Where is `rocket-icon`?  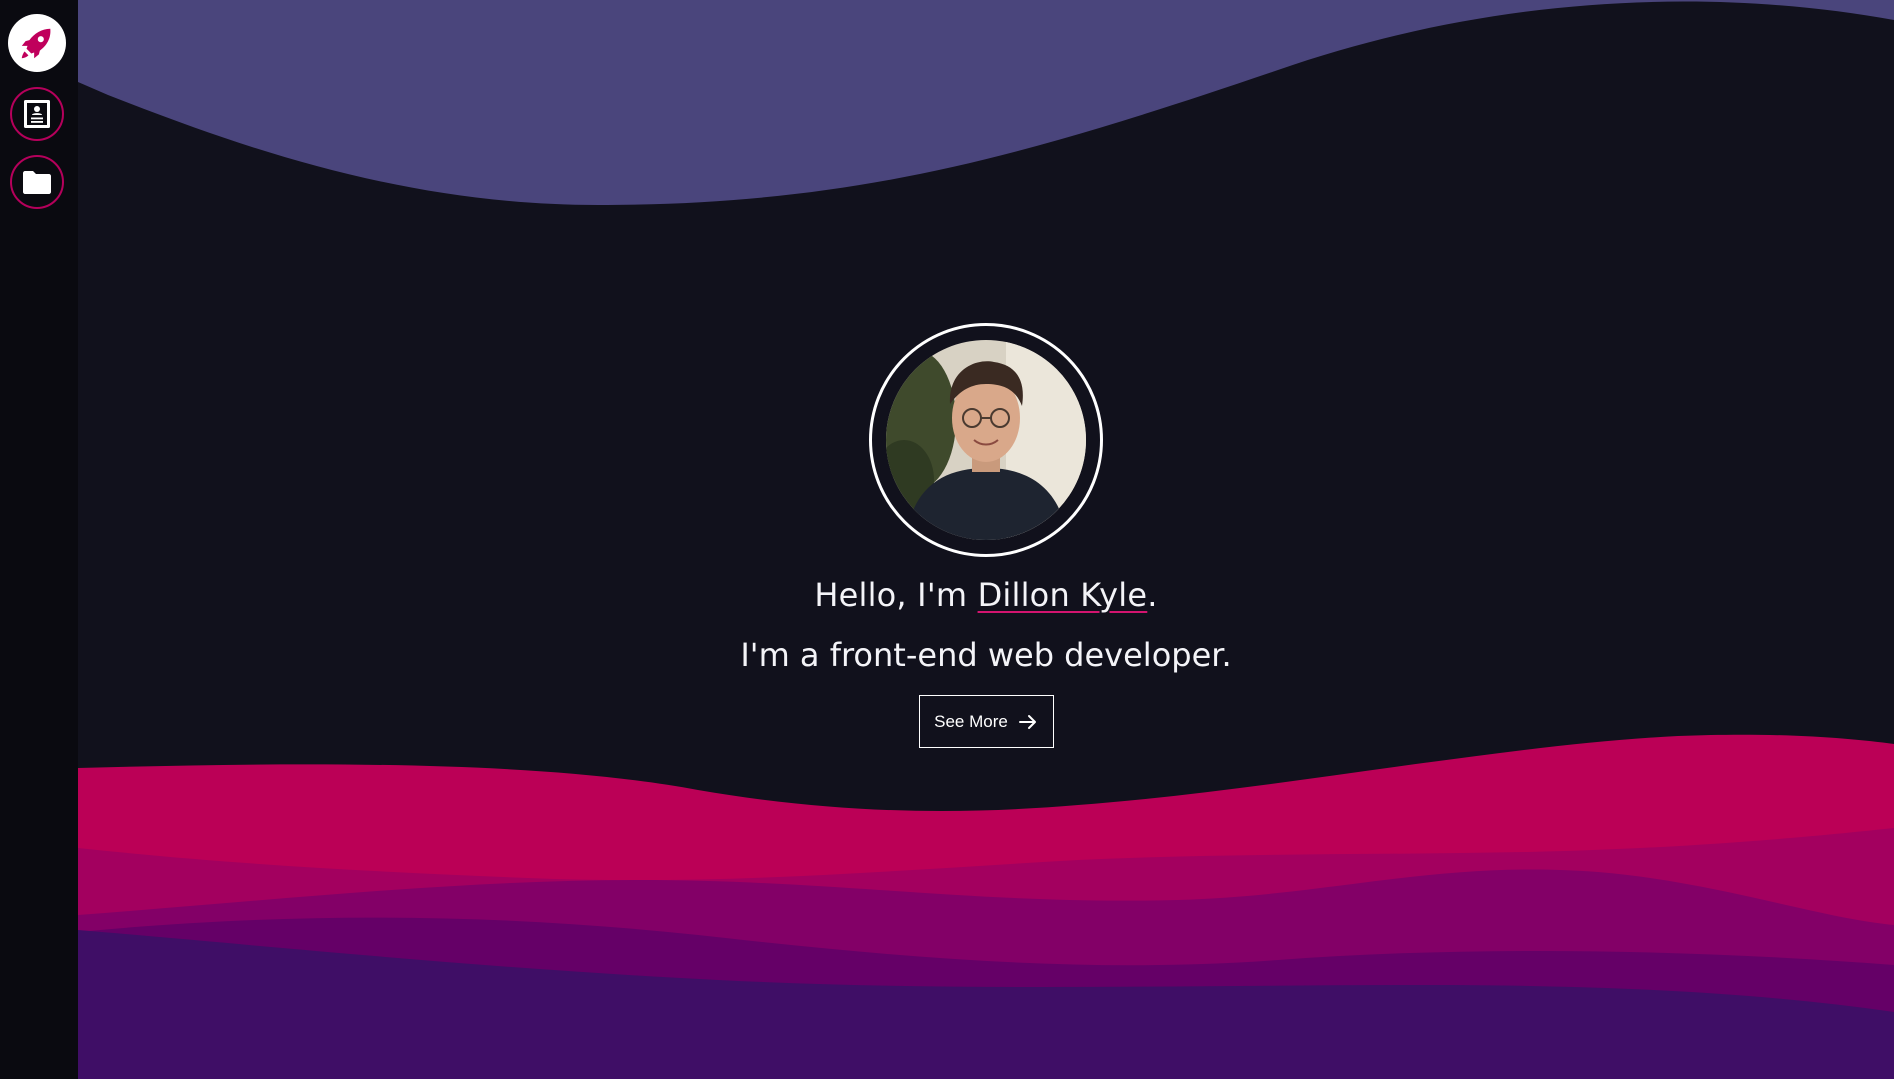
rocket-icon is located at coordinates (36, 43).